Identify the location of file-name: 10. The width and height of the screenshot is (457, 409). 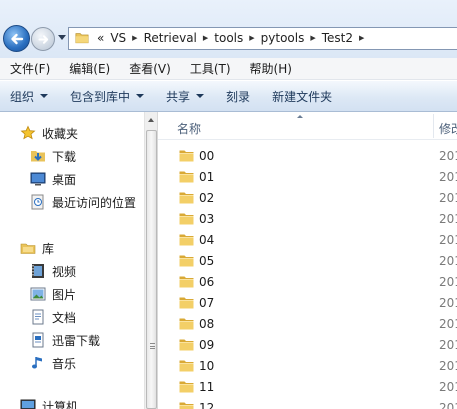
(207, 366).